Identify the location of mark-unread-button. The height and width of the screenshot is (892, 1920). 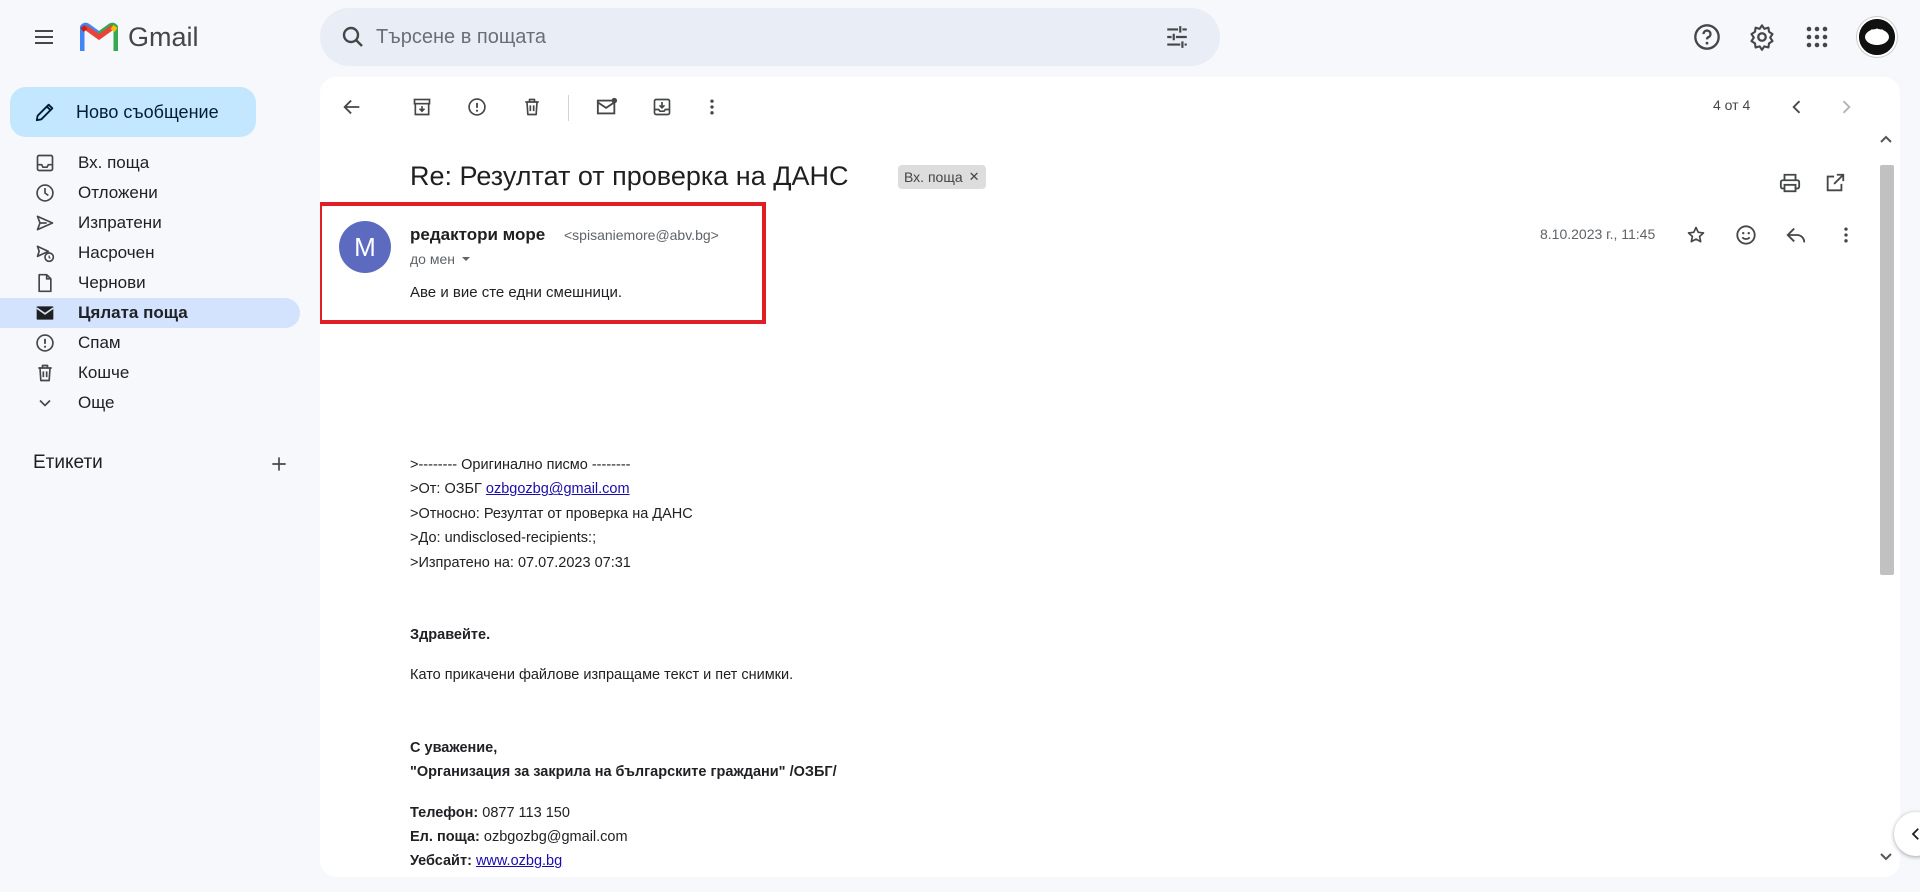
(607, 107).